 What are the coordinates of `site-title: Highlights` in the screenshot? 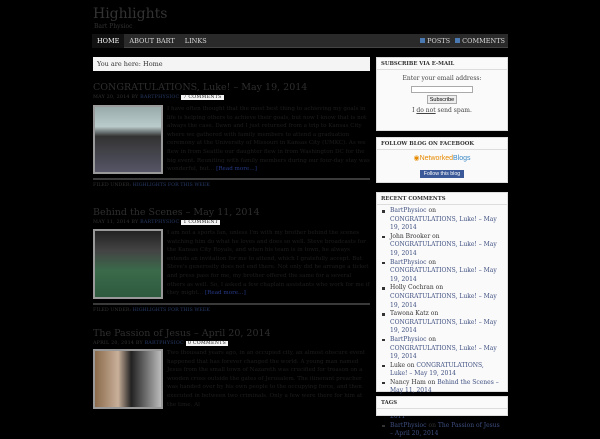 It's located at (130, 14).